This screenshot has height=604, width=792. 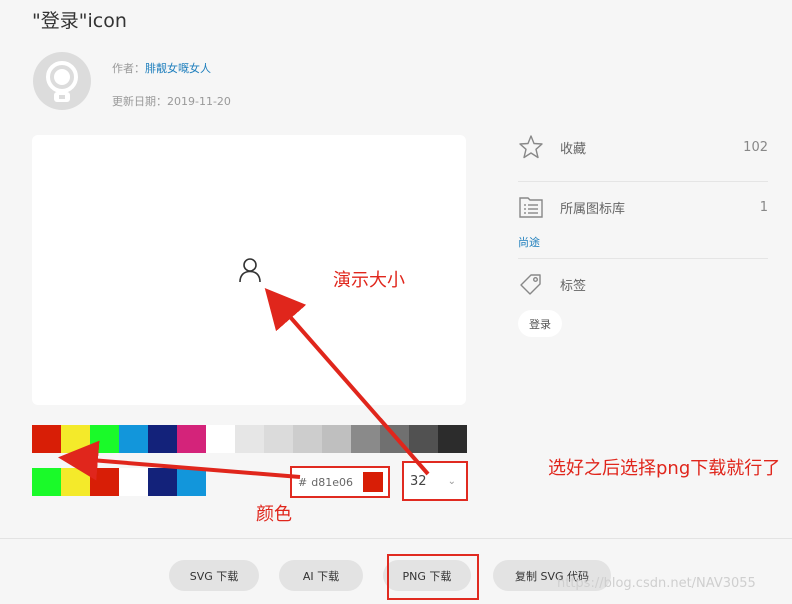 What do you see at coordinates (433, 577) in the screenshot?
I see `png-highlight-frame` at bounding box center [433, 577].